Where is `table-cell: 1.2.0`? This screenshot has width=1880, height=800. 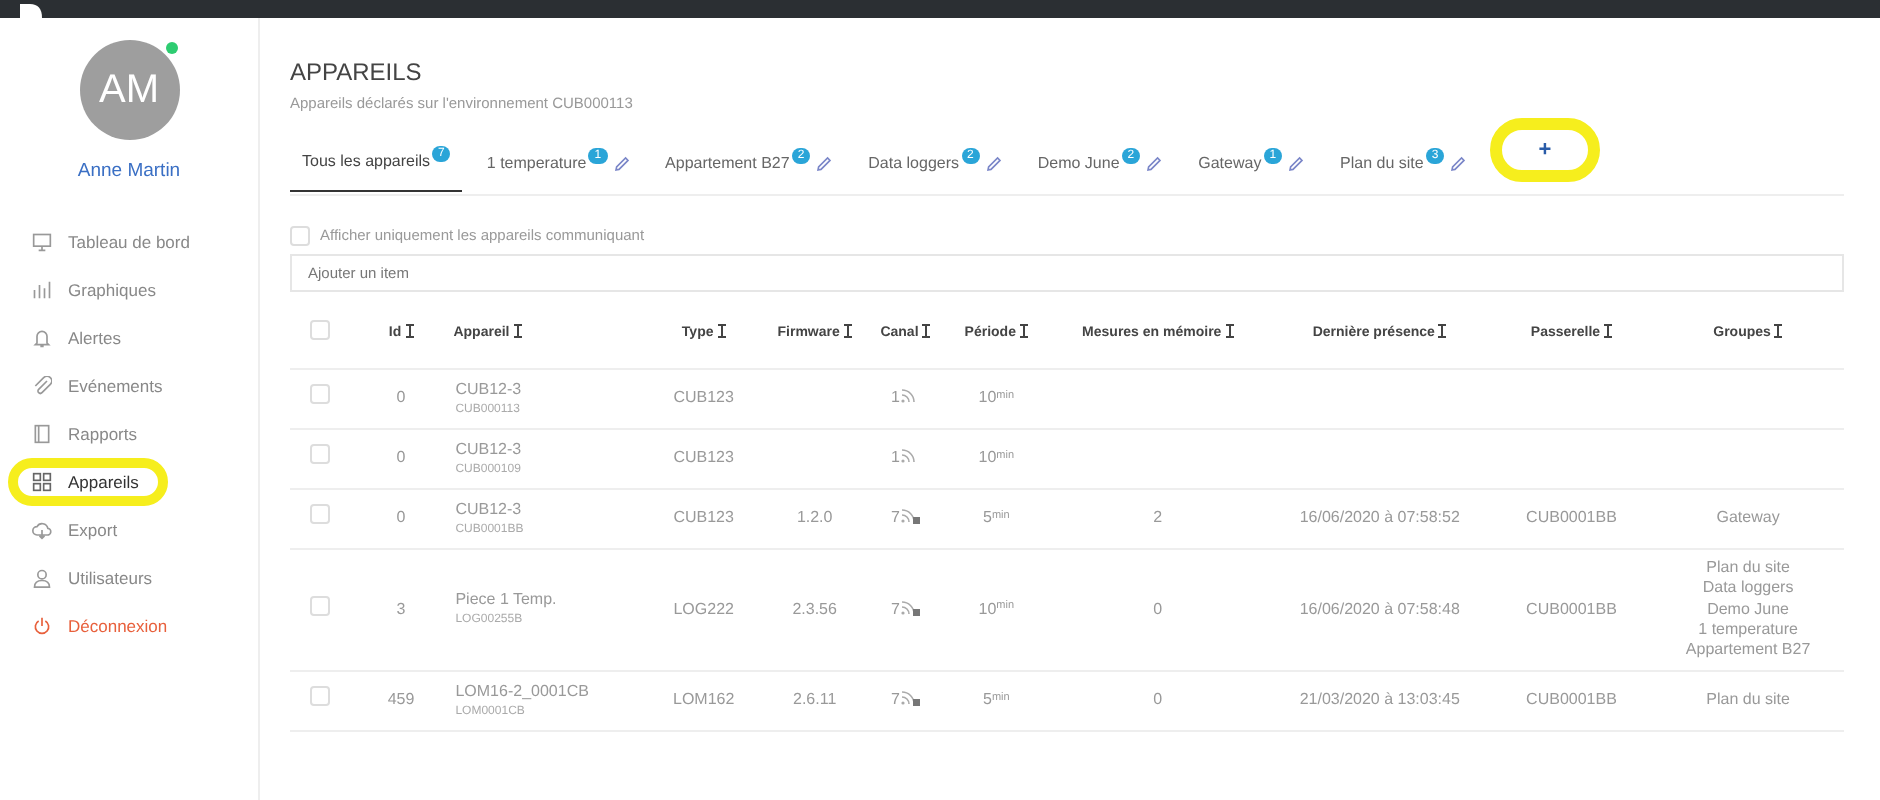
table-cell: 1.2.0 is located at coordinates (815, 518).